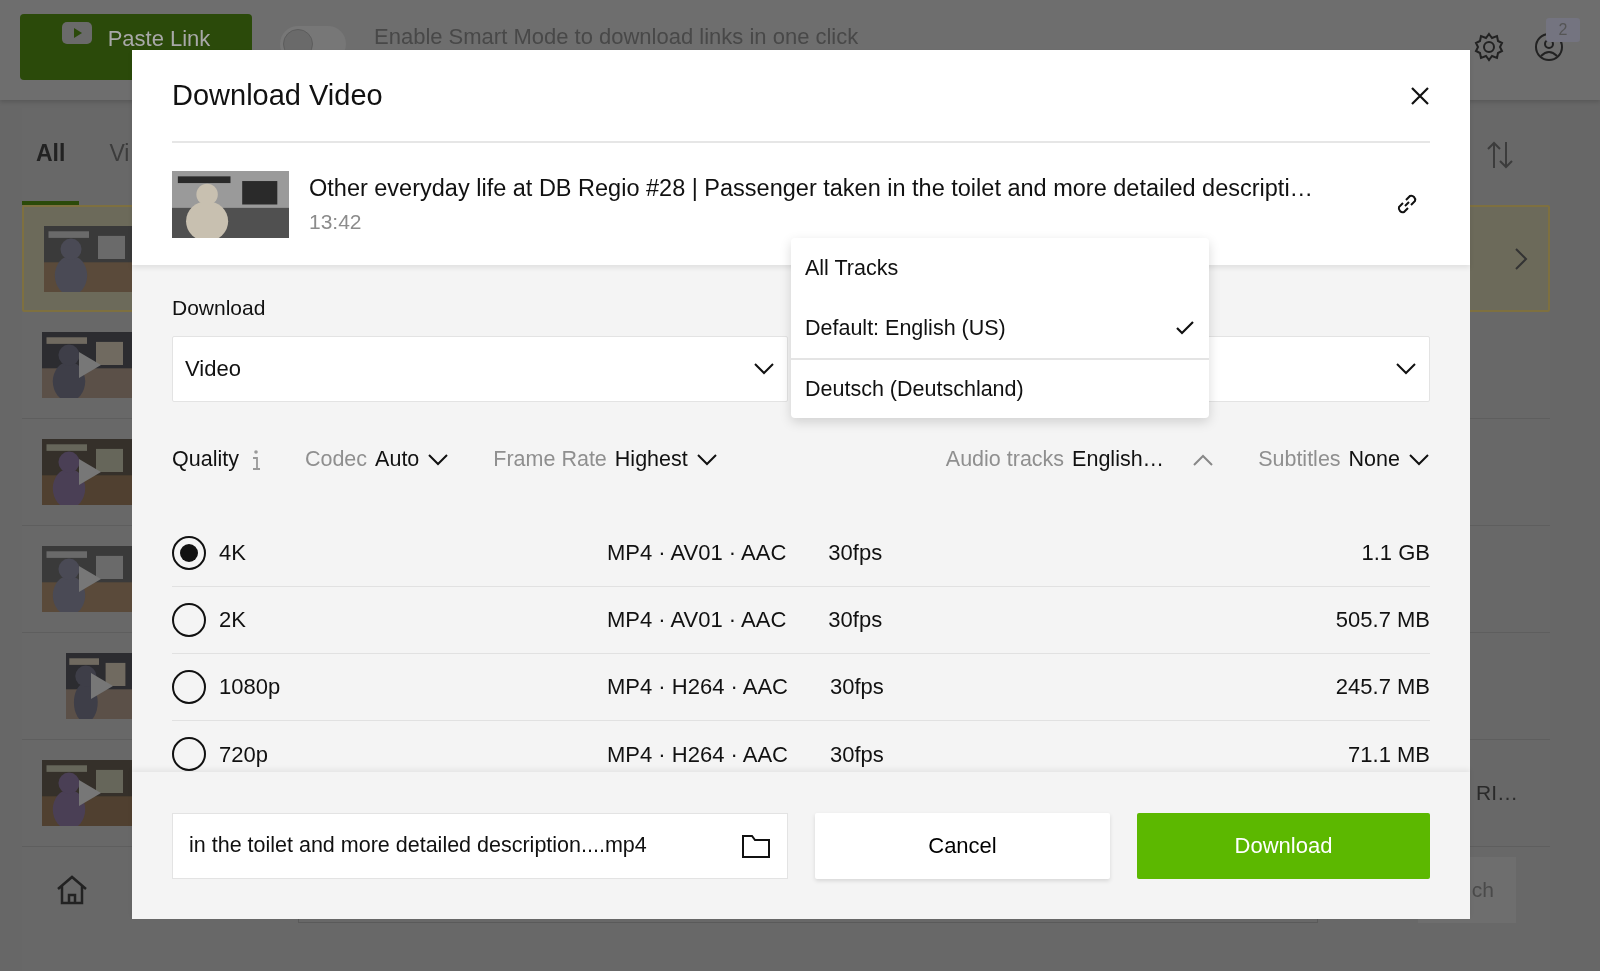 This screenshot has width=1600, height=971. Describe the element at coordinates (1382, 620) in the screenshot. I see `size-text: 505.7 MB` at that location.